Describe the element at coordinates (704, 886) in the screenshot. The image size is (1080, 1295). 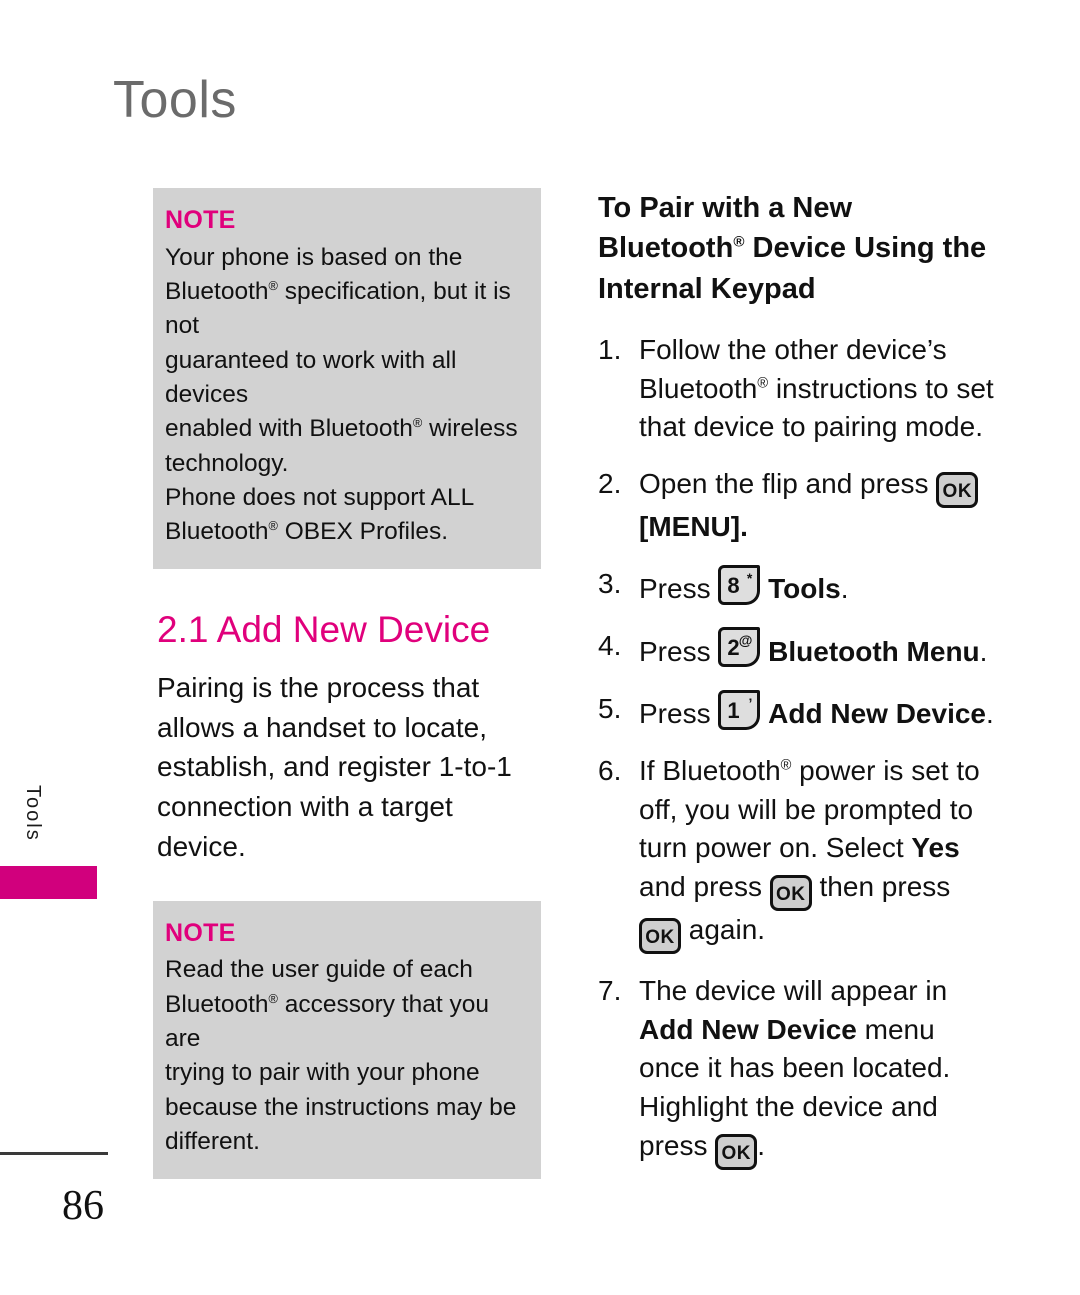
I see `step-text-seg: and press` at that location.